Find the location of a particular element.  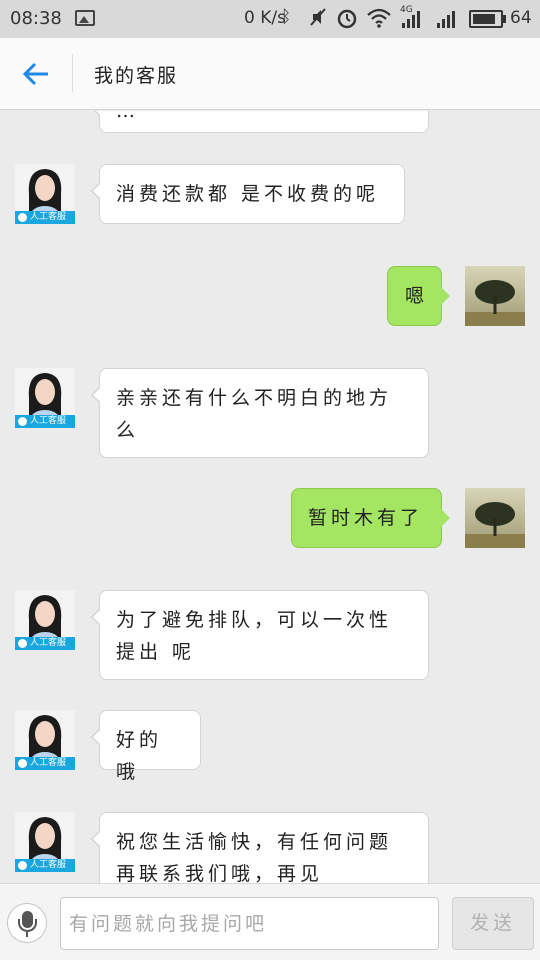

mute-icon is located at coordinates (318, 19).